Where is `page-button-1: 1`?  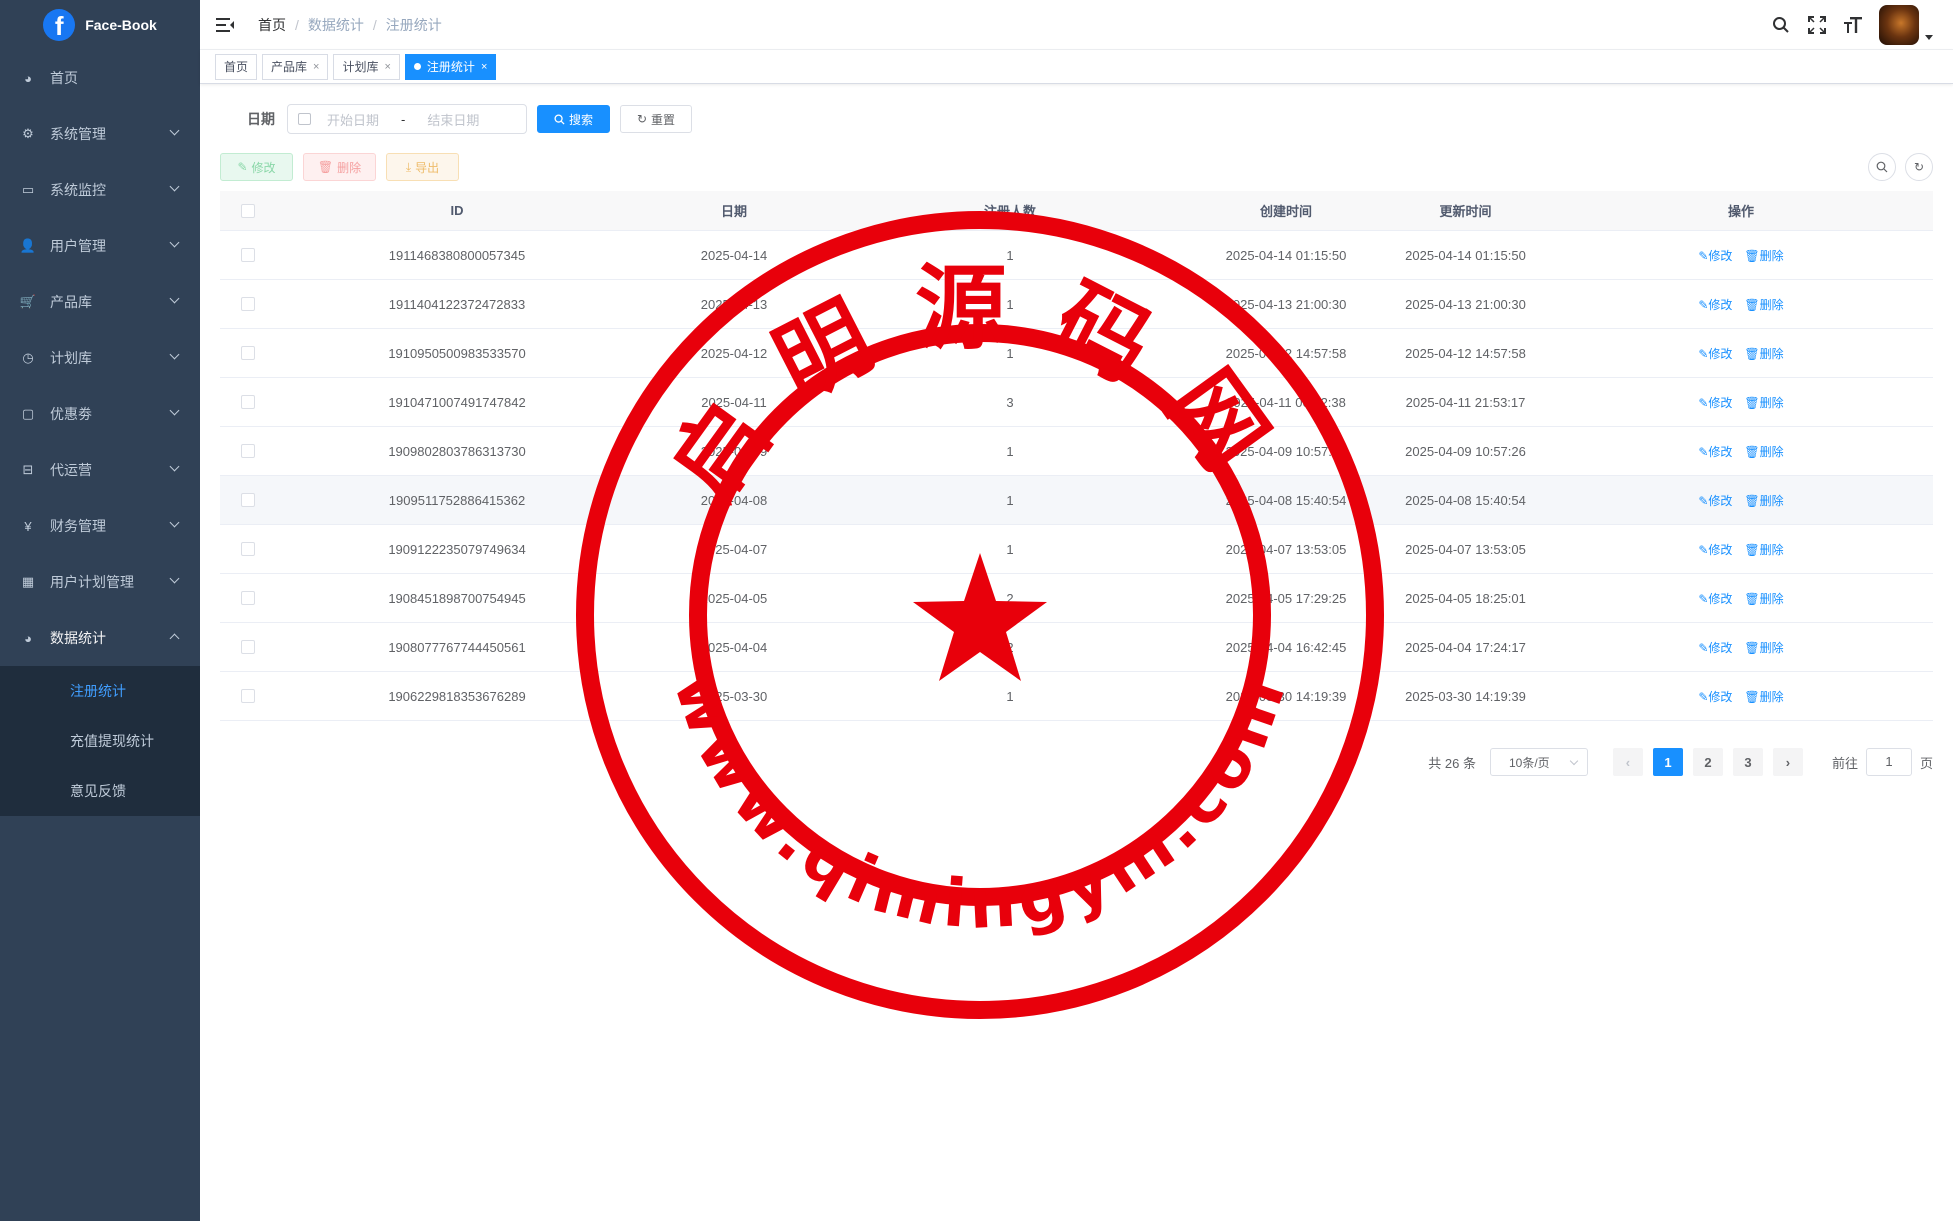
page-button-1: 1 is located at coordinates (1667, 762).